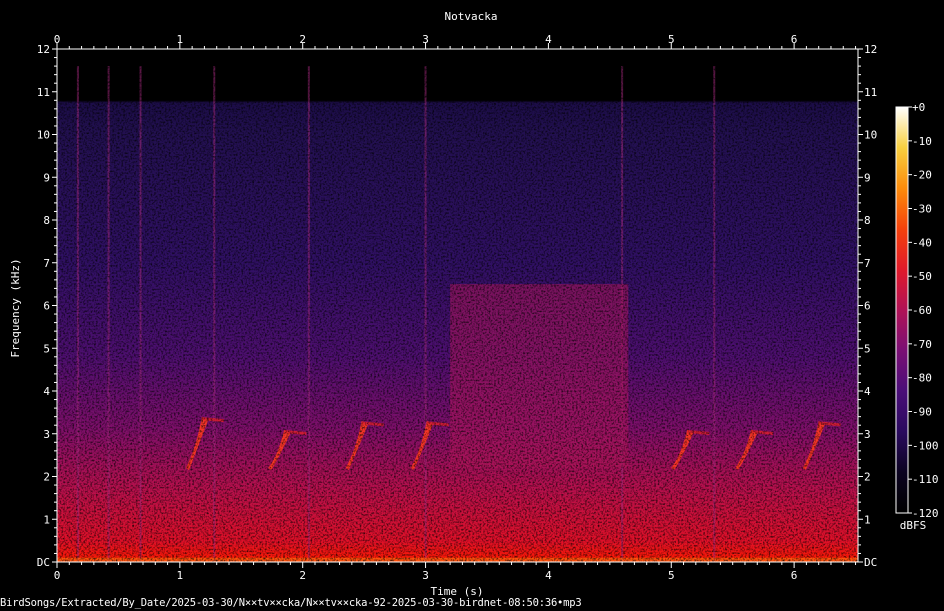 The height and width of the screenshot is (611, 944). What do you see at coordinates (870, 562) in the screenshot?
I see `y-tick-label-right-0: DC` at bounding box center [870, 562].